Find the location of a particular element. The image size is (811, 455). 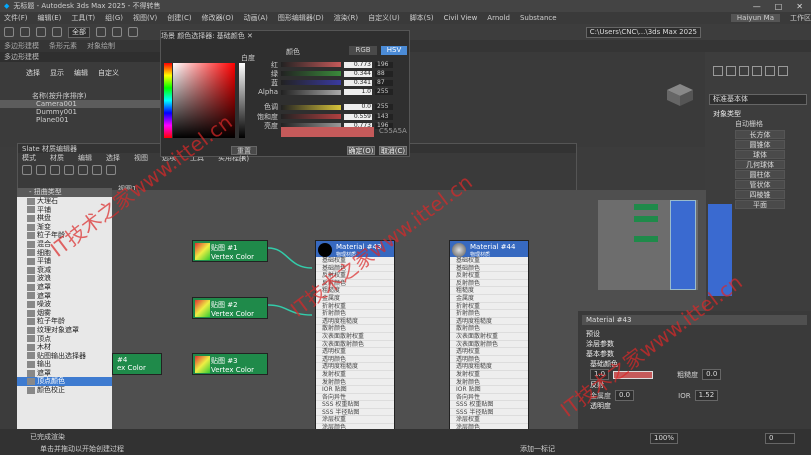

browser-map-item: 贴图输出选择器 is located at coordinates (64, 356).